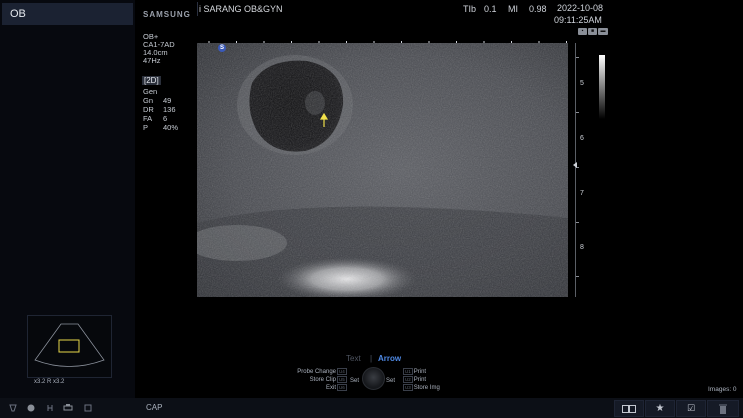 The image size is (743, 418). Describe the element at coordinates (342, 379) in the screenshot. I see `control-key: U5` at that location.